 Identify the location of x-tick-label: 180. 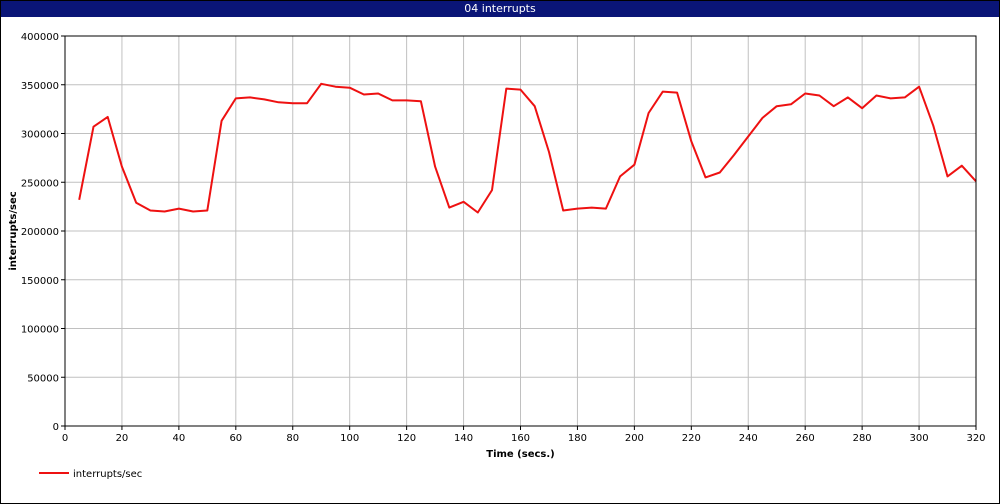
(577, 438).